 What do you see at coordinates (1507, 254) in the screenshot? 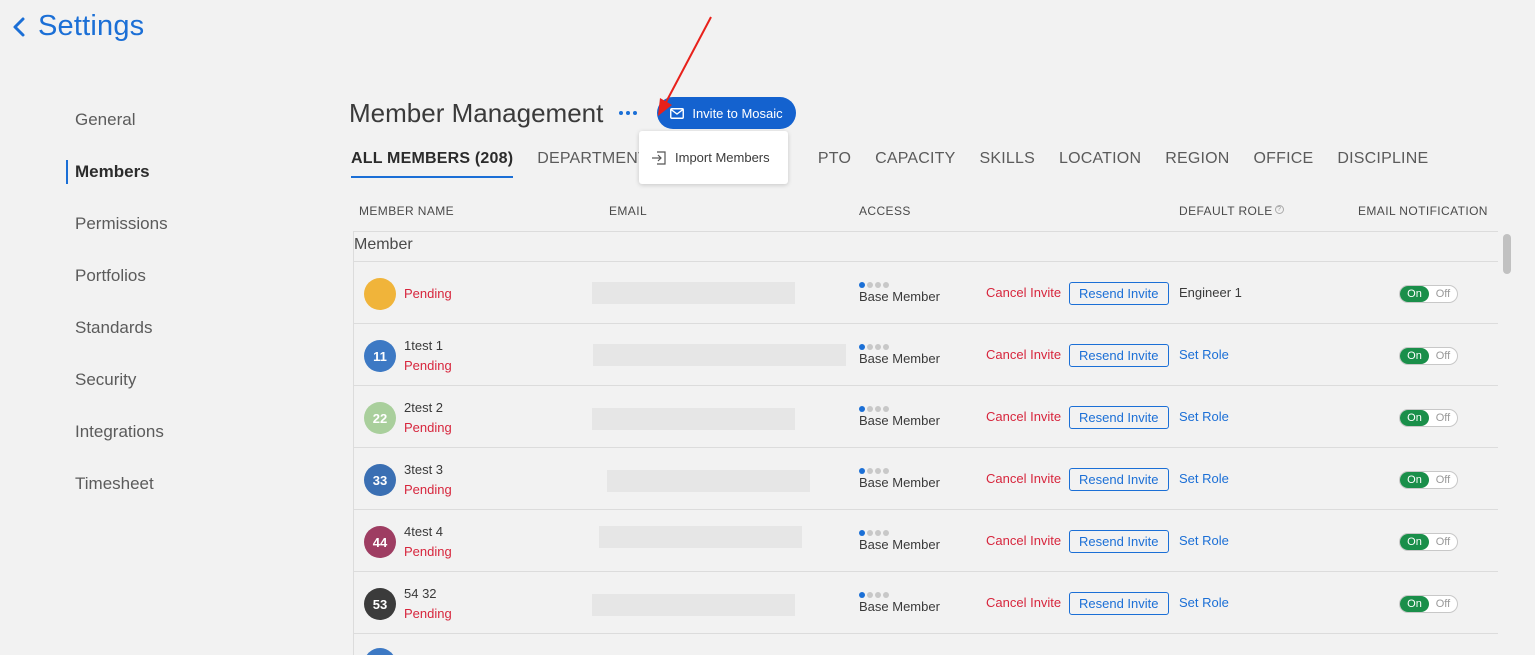
I see `scrollbar-thumb` at bounding box center [1507, 254].